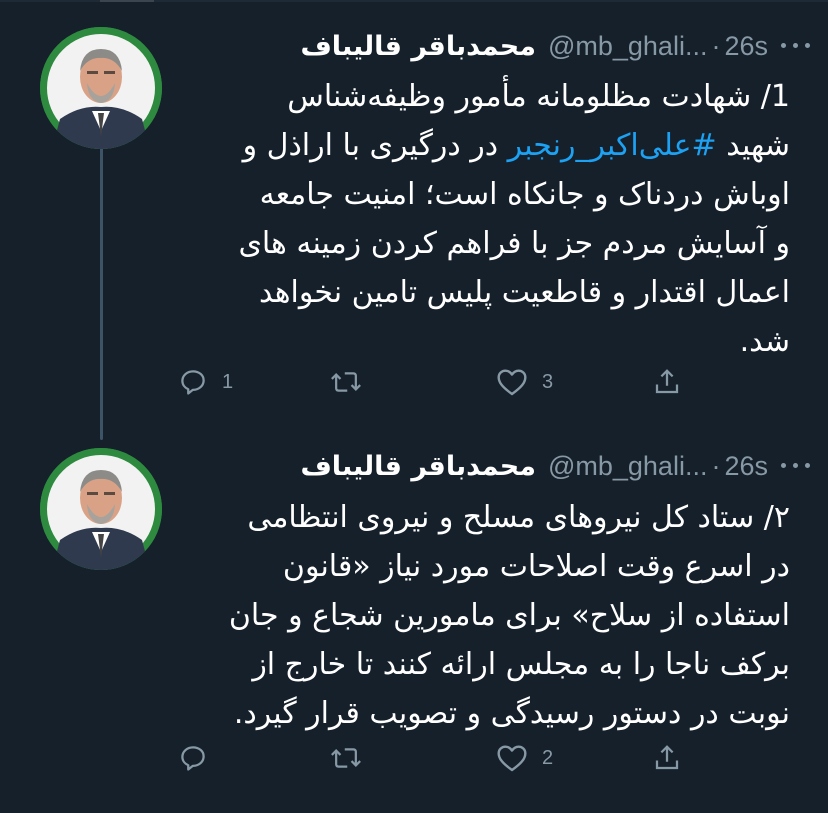  What do you see at coordinates (438, 758) in the screenshot?
I see `tweet-actions: 2` at bounding box center [438, 758].